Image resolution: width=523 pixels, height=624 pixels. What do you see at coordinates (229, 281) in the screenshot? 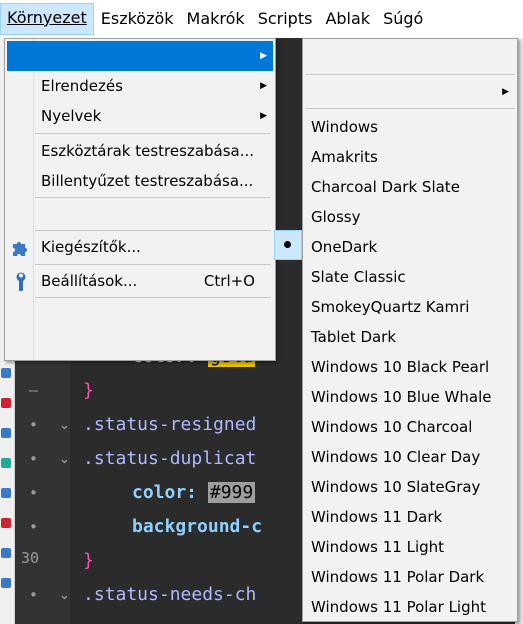
I see `menu-item-shortcut: Ctrl+O` at bounding box center [229, 281].